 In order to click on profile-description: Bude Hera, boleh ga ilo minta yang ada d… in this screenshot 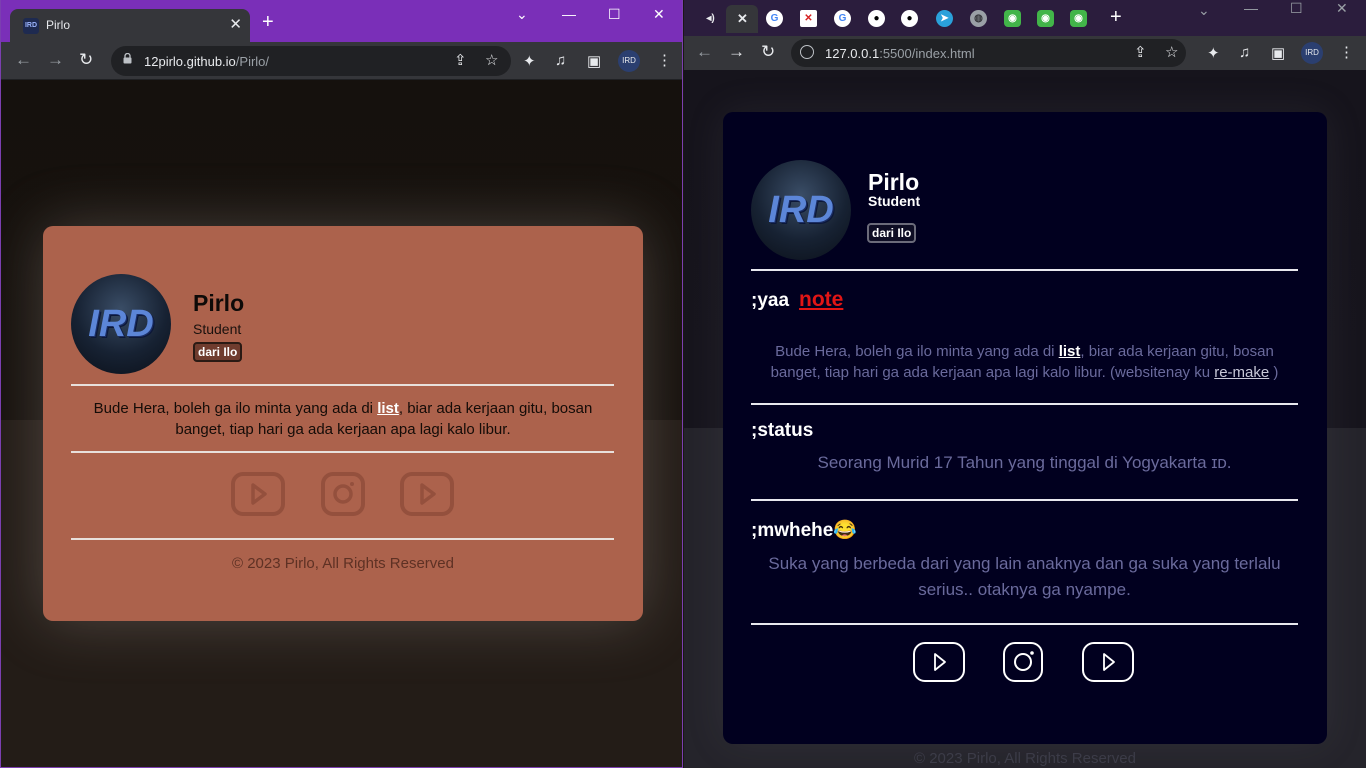, I will do `click(343, 419)`.